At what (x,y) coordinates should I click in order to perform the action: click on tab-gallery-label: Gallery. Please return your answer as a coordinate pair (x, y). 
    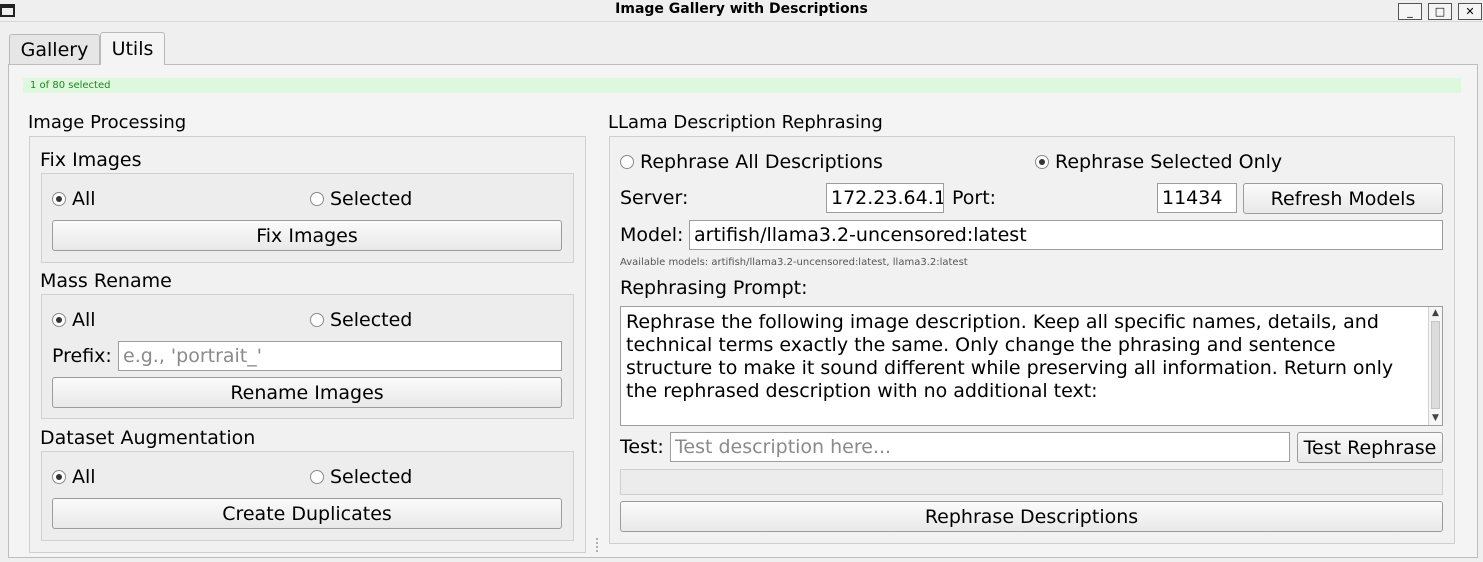
    Looking at the image, I should click on (54, 50).